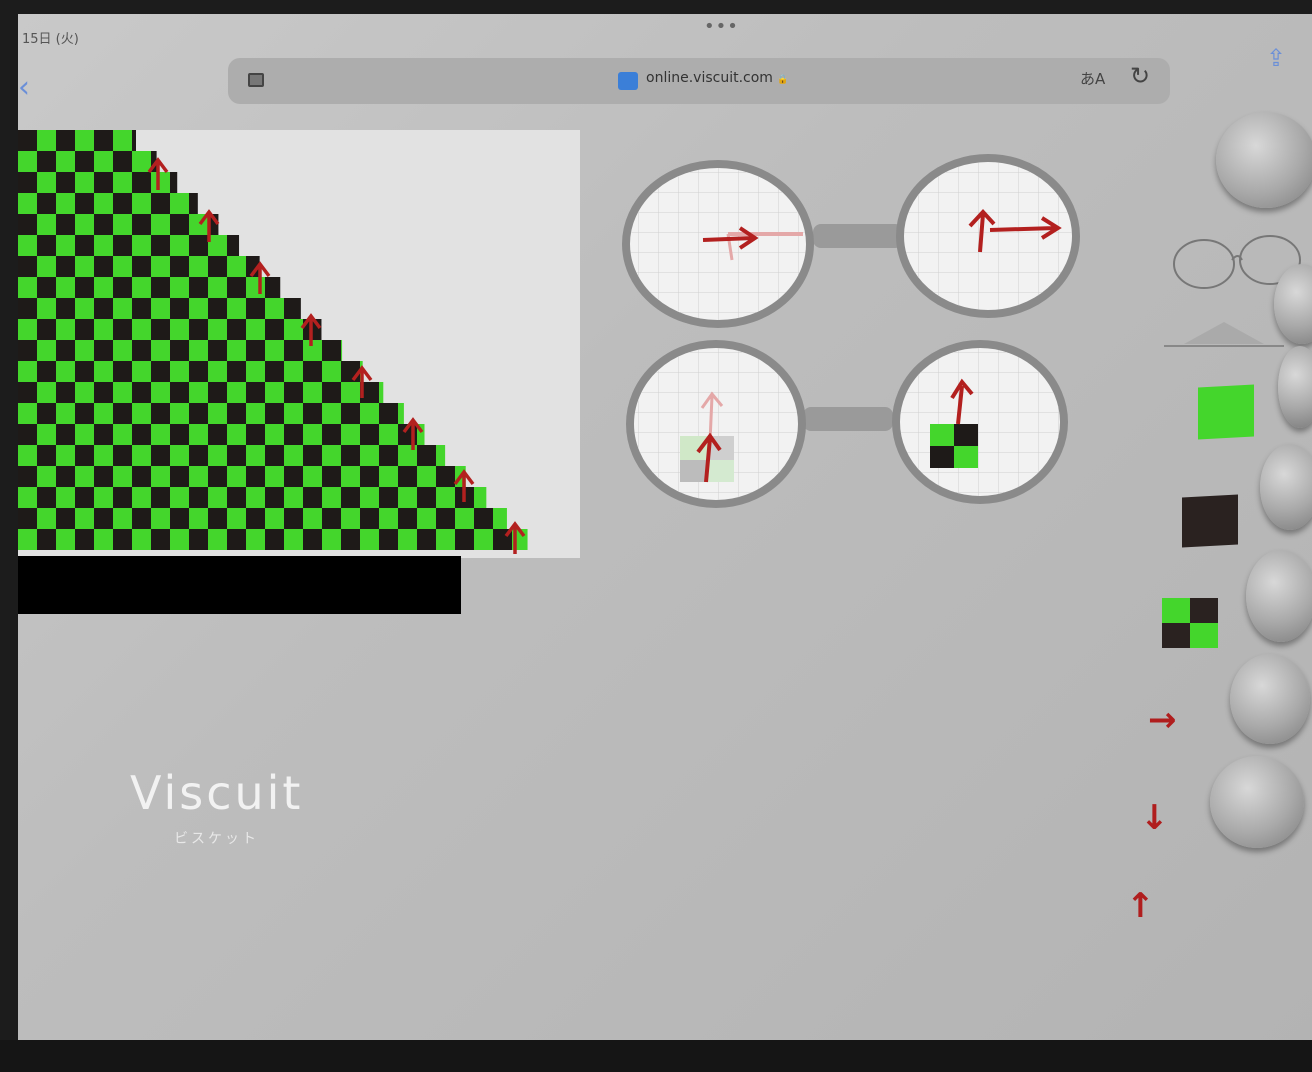  Describe the element at coordinates (1092, 78) in the screenshot. I see `text-size-button: あA` at that location.